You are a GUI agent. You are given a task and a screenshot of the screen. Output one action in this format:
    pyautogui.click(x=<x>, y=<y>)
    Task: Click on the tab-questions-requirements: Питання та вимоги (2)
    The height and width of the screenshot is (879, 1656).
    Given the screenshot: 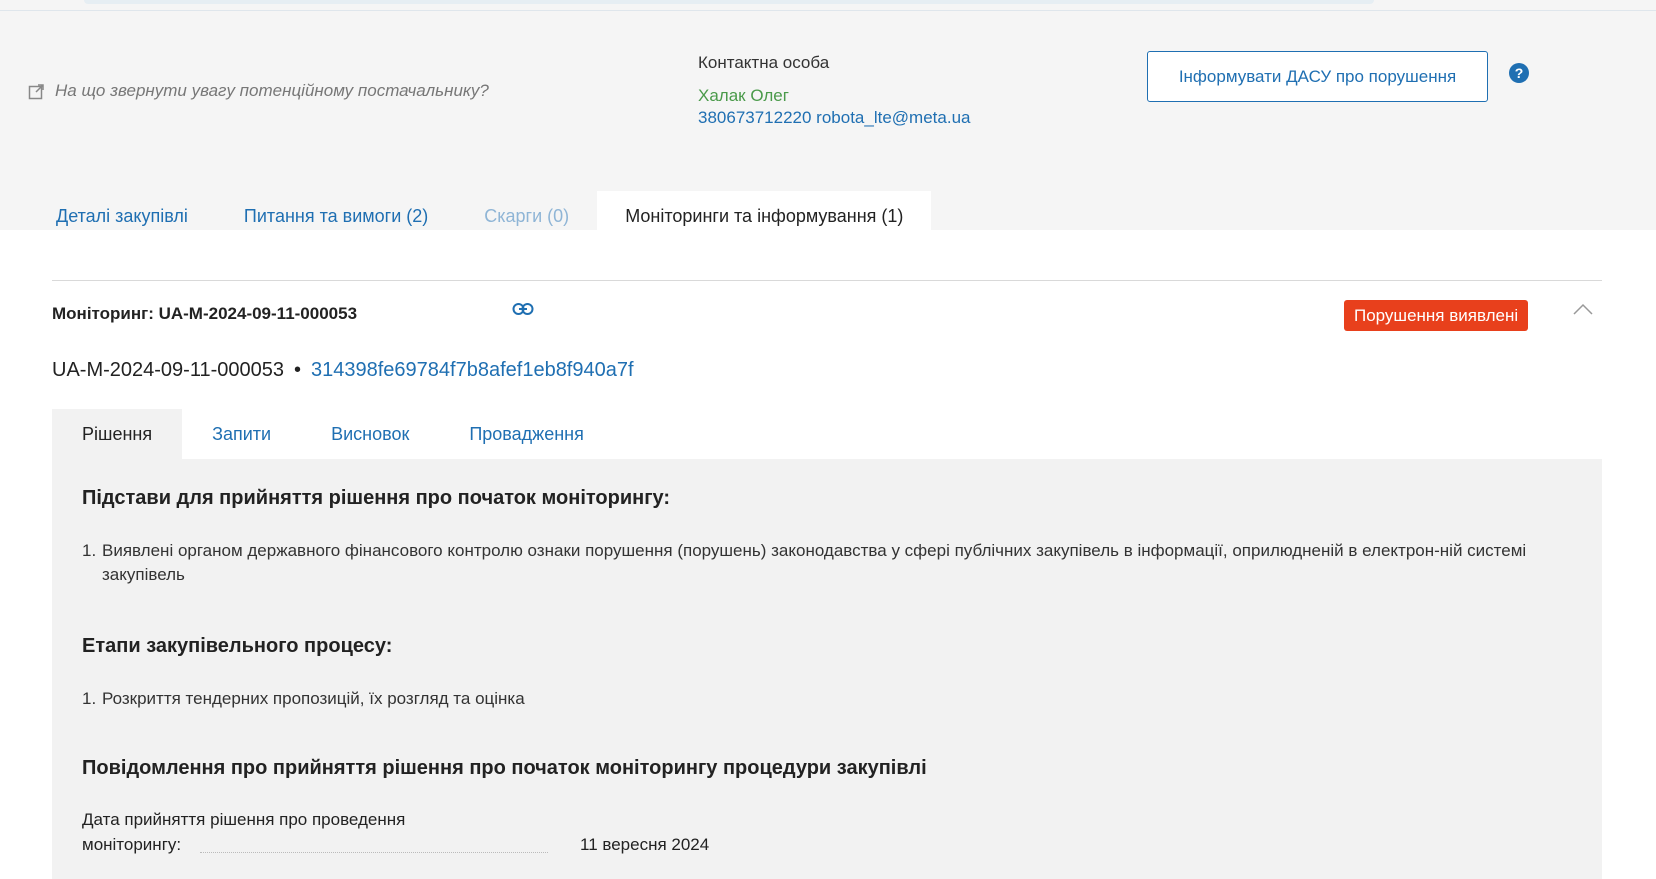 What is the action you would take?
    pyautogui.click(x=336, y=216)
    